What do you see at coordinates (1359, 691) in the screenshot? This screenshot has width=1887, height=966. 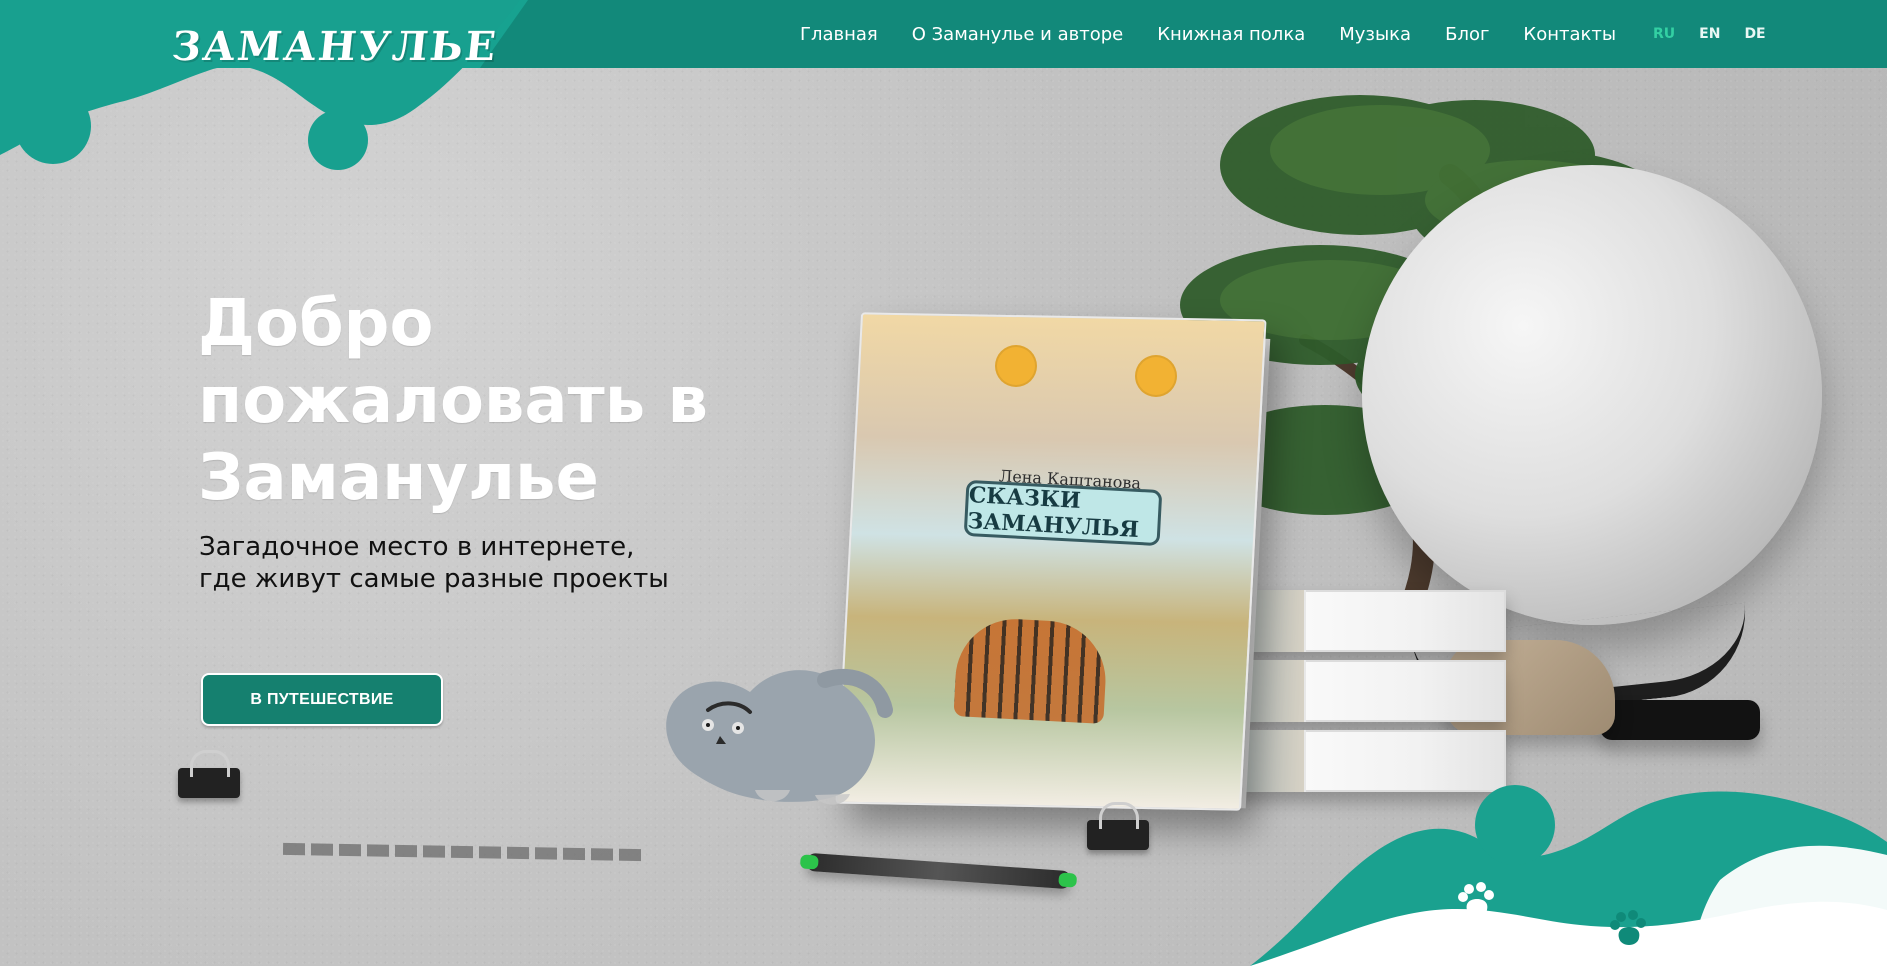 I see `stacked-book` at bounding box center [1359, 691].